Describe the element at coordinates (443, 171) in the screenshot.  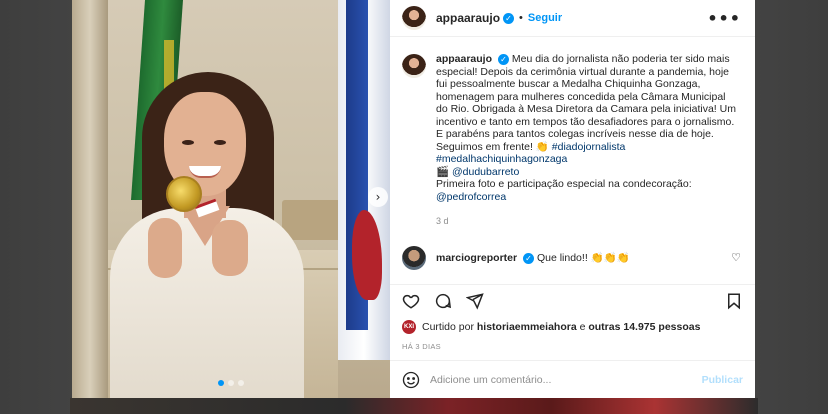
I see `camera-emoji-icon: 🎬` at that location.